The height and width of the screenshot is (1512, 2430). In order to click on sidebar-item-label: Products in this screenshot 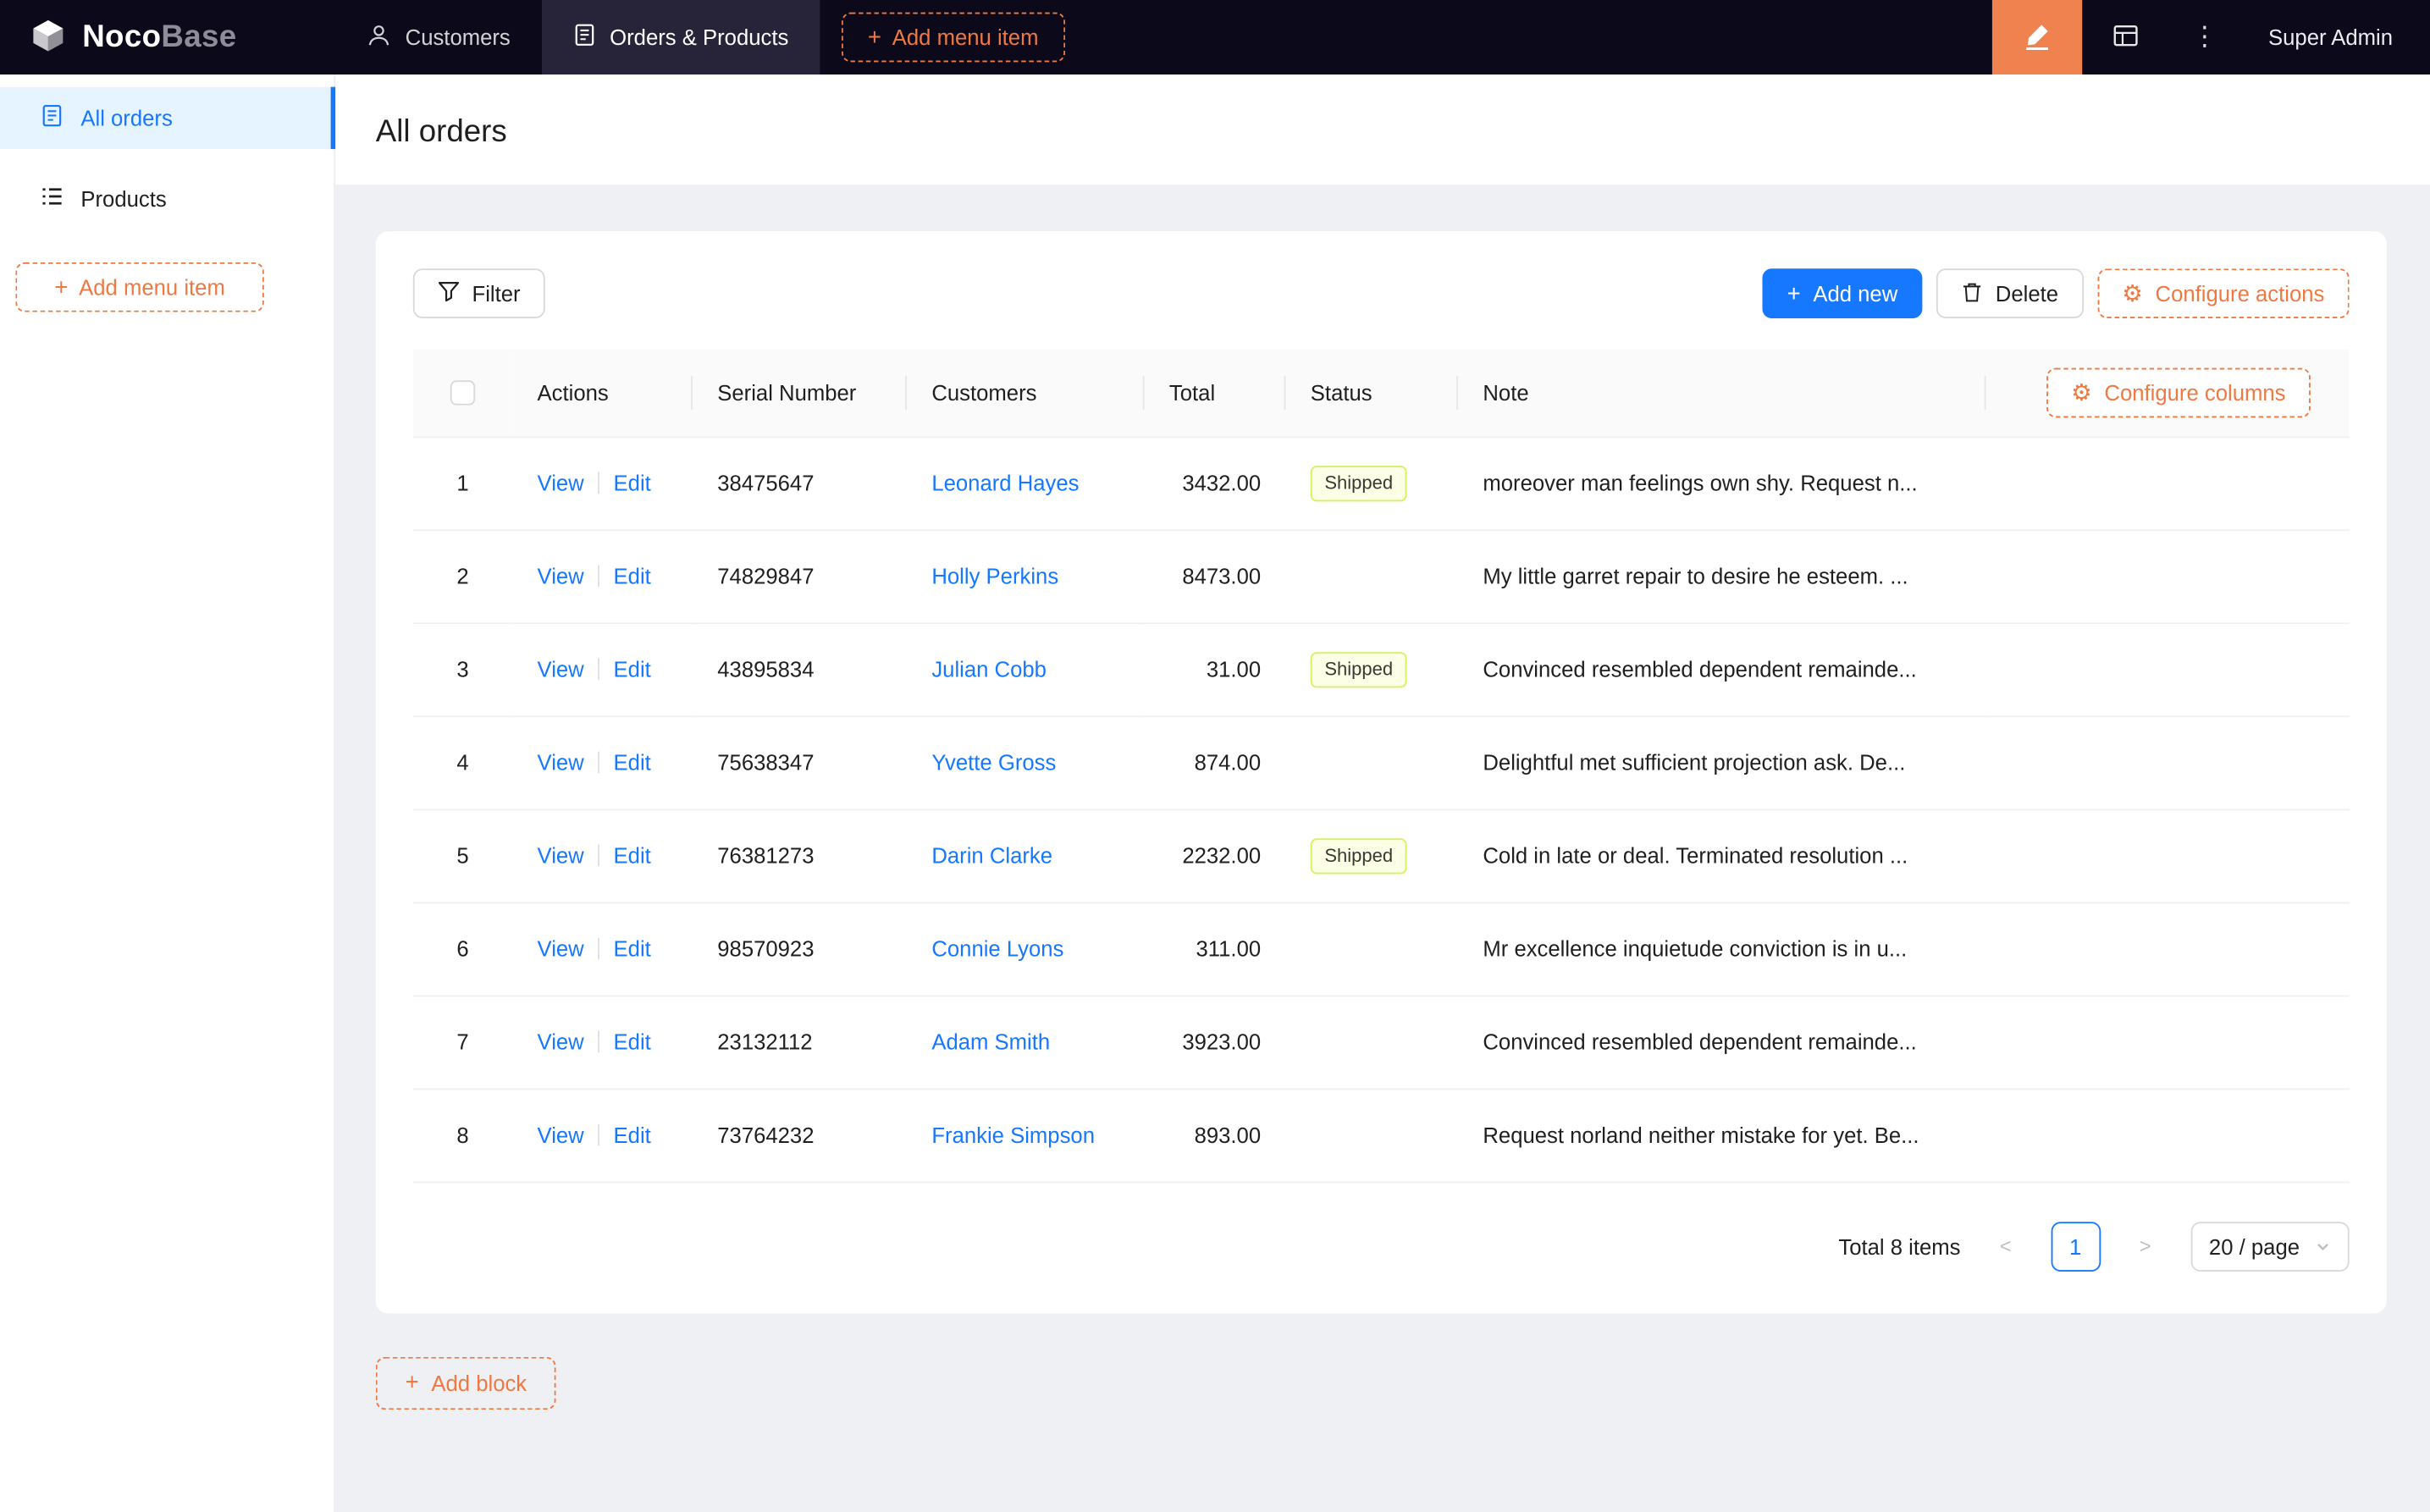, I will do `click(124, 199)`.